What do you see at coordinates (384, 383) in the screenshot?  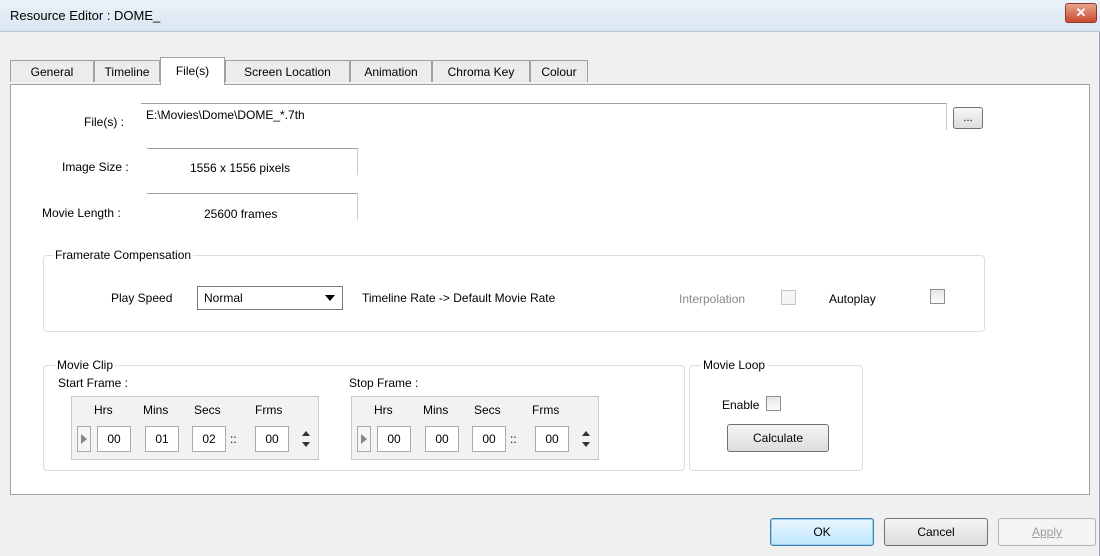 I see `stop-frame-label: Stop Frame :` at bounding box center [384, 383].